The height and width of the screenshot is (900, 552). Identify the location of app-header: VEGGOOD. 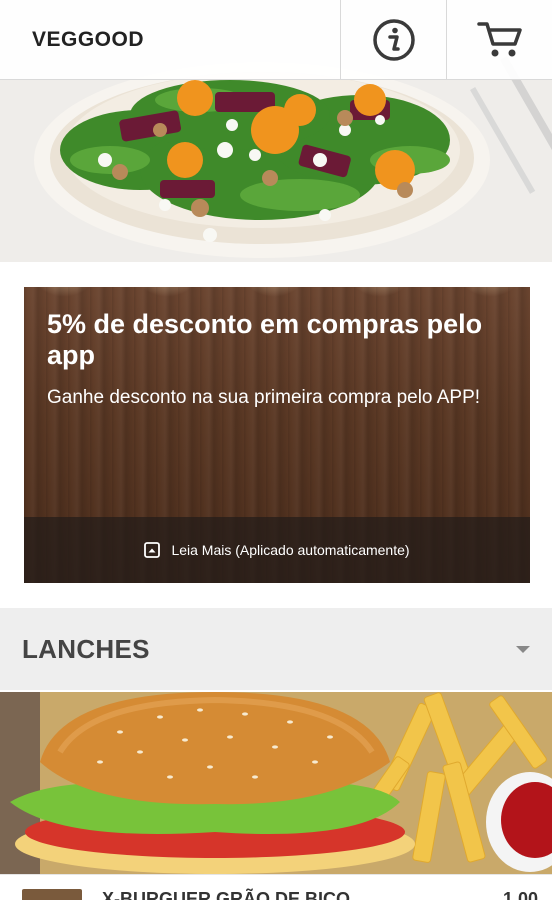
(276, 40).